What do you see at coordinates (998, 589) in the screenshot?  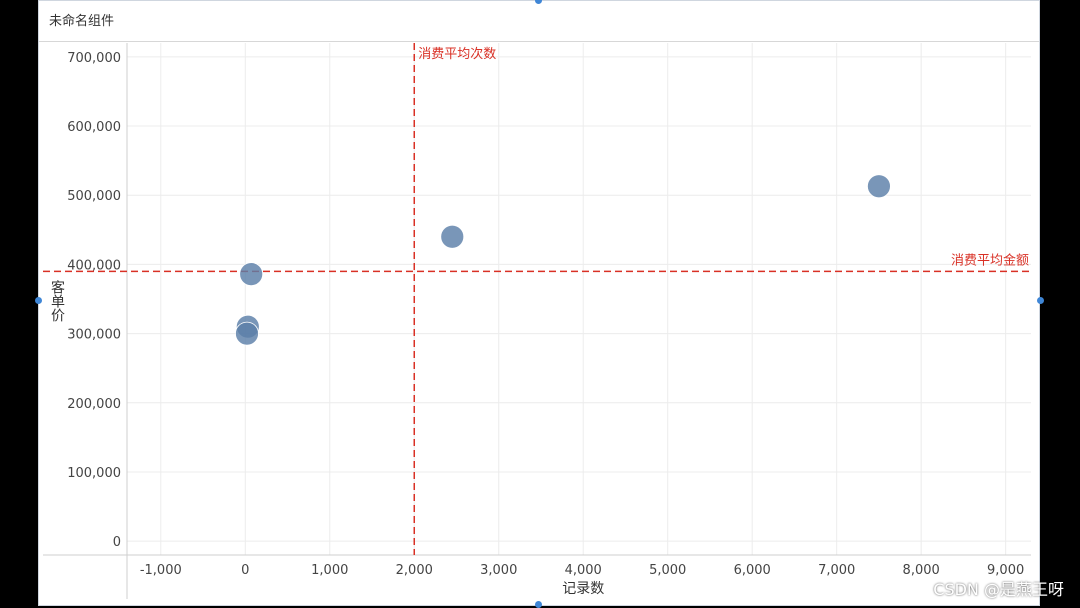 I see `watermark: CSDN @是燕王呀` at bounding box center [998, 589].